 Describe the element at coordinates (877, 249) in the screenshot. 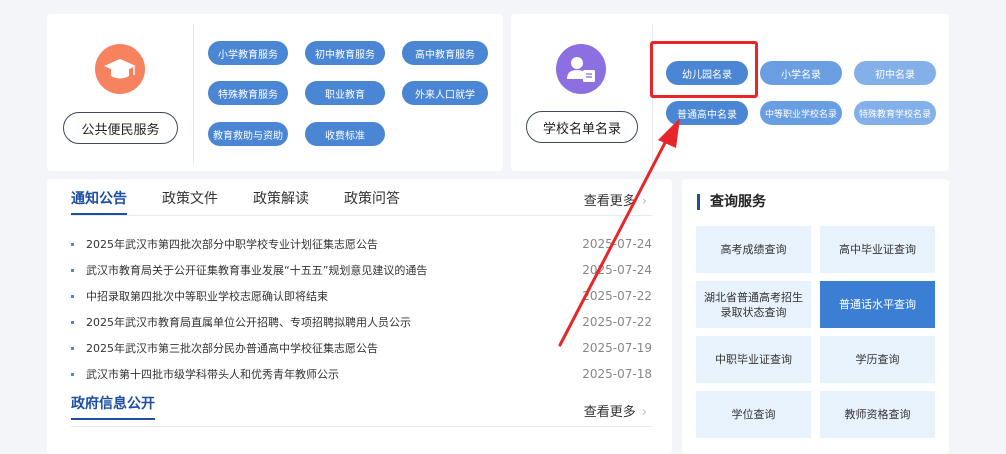

I see `high-school-diploma-query-button: 高中毕业证查询` at that location.